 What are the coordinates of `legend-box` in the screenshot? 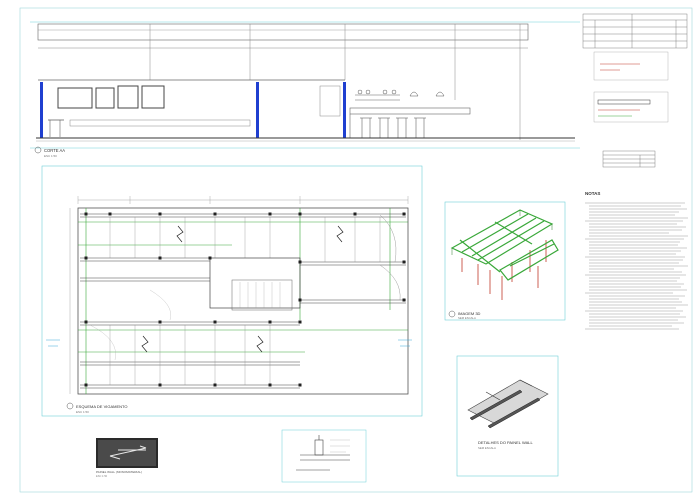 It's located at (631, 66).